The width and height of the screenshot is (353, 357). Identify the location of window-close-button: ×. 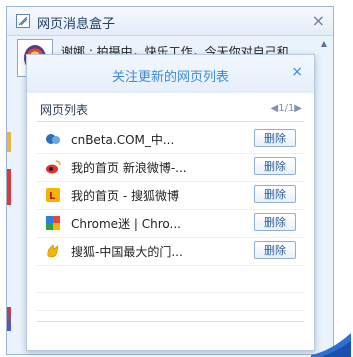
(318, 20).